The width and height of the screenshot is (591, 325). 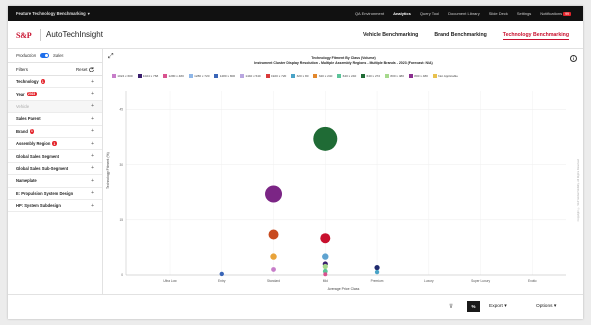 What do you see at coordinates (88, 13) in the screenshot?
I see `chevron-down-icon: ▾` at bounding box center [88, 13].